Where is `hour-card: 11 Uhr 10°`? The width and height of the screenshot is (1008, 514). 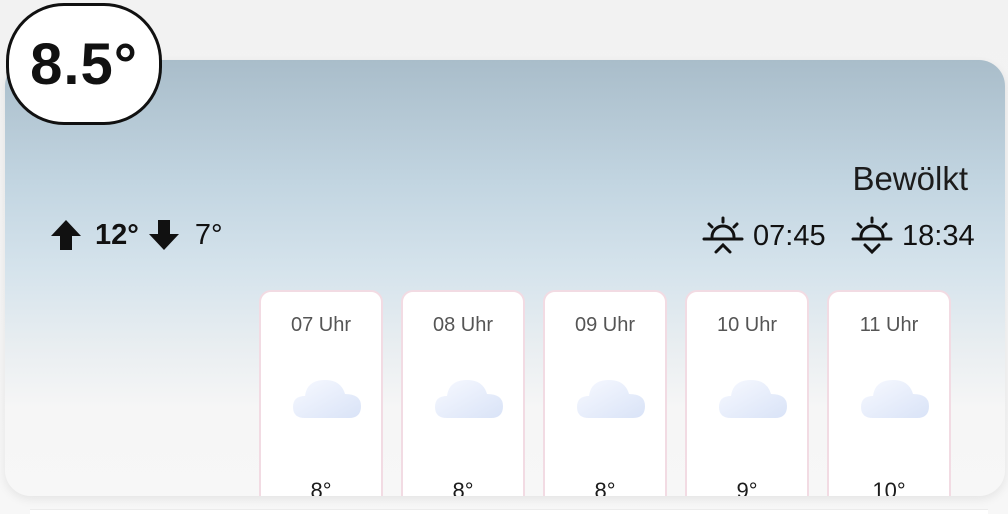 hour-card: 11 Uhr 10° is located at coordinates (889, 393).